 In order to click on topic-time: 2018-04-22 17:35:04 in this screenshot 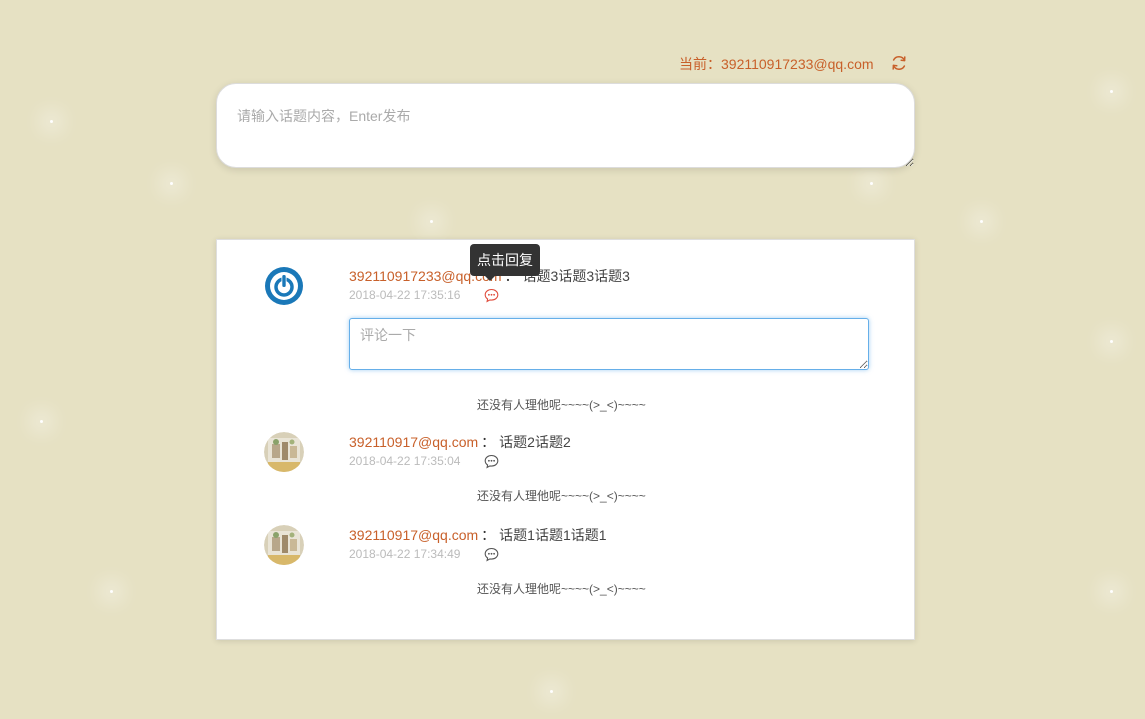, I will do `click(405, 461)`.